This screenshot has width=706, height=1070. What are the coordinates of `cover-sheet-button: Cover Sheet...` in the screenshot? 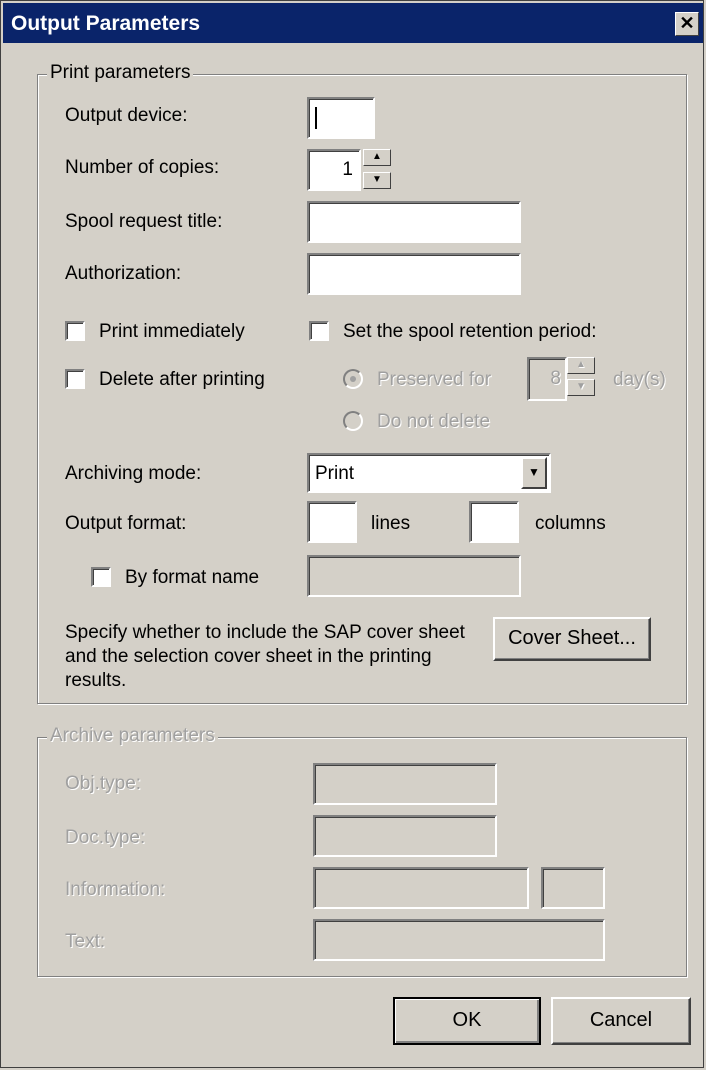 It's located at (572, 639).